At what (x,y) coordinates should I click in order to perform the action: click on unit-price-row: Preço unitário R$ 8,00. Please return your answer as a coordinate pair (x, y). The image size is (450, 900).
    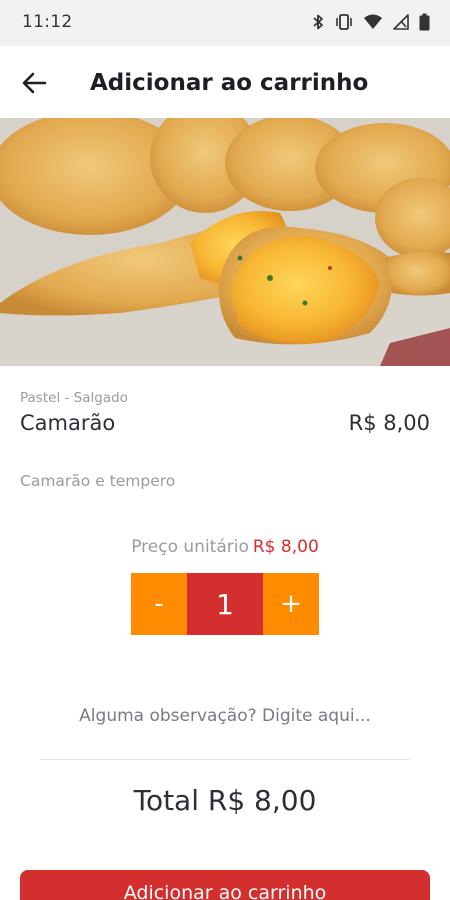
    Looking at the image, I should click on (225, 547).